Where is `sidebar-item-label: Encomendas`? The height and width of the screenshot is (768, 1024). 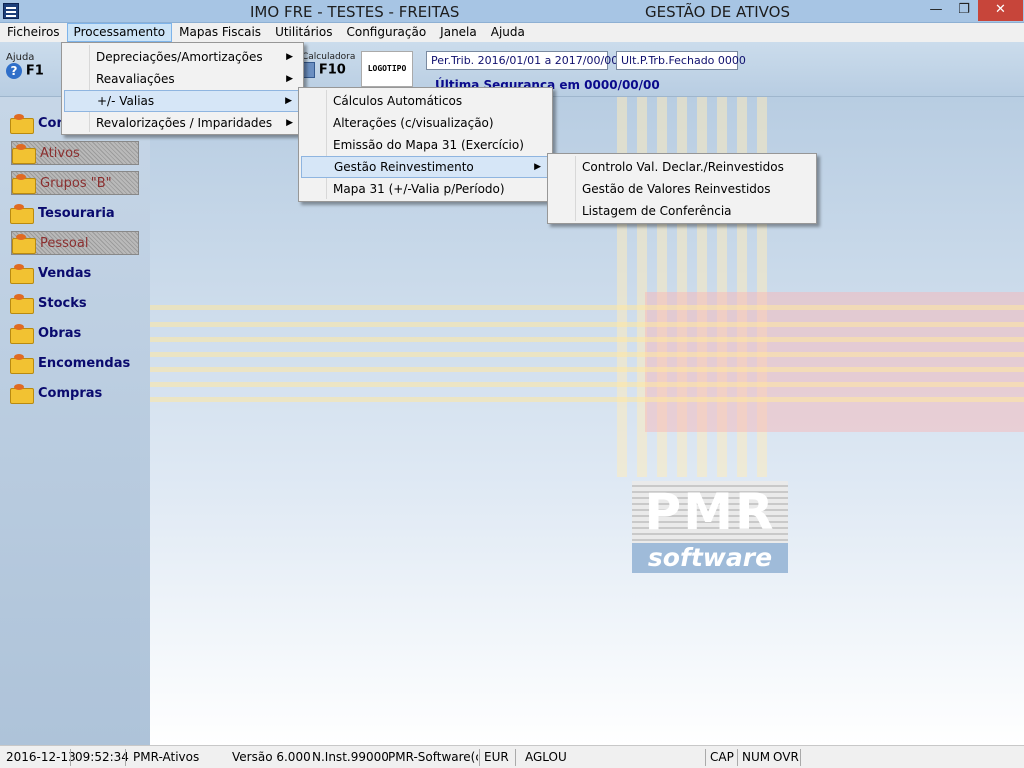 sidebar-item-label: Encomendas is located at coordinates (84, 363).